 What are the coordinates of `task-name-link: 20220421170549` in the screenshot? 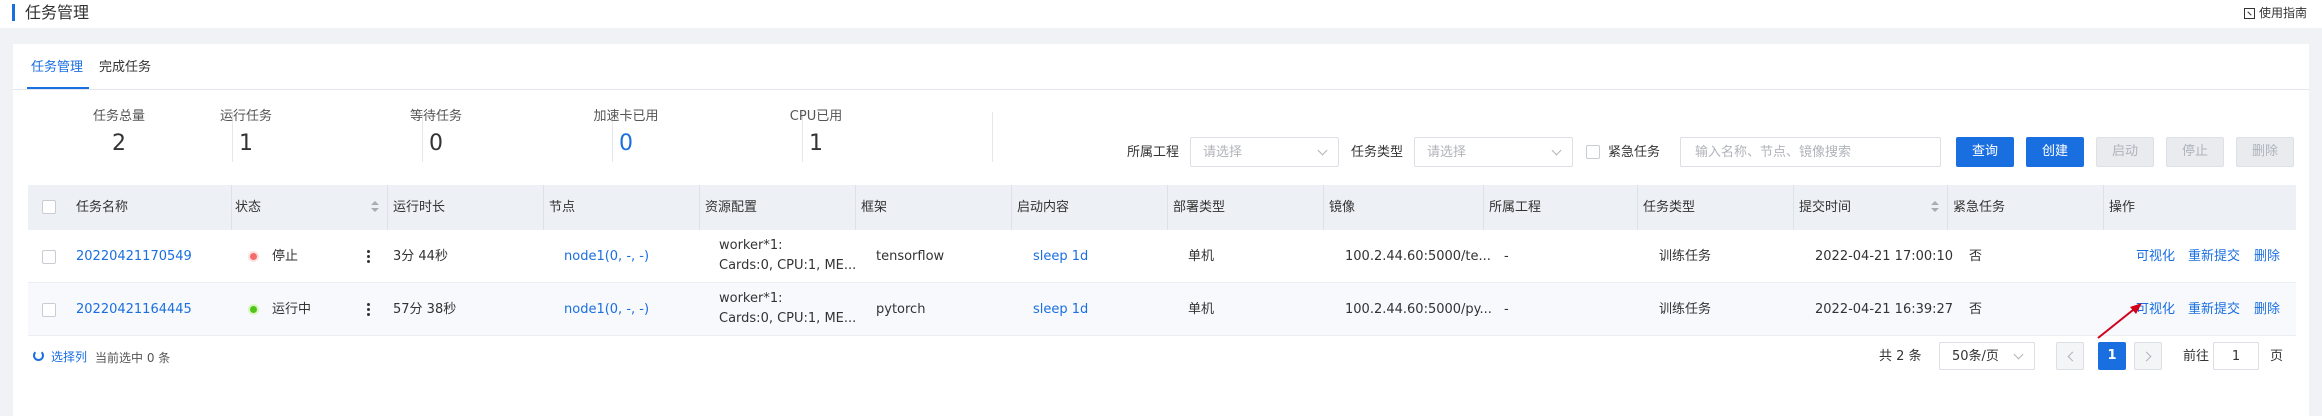 It's located at (134, 256).